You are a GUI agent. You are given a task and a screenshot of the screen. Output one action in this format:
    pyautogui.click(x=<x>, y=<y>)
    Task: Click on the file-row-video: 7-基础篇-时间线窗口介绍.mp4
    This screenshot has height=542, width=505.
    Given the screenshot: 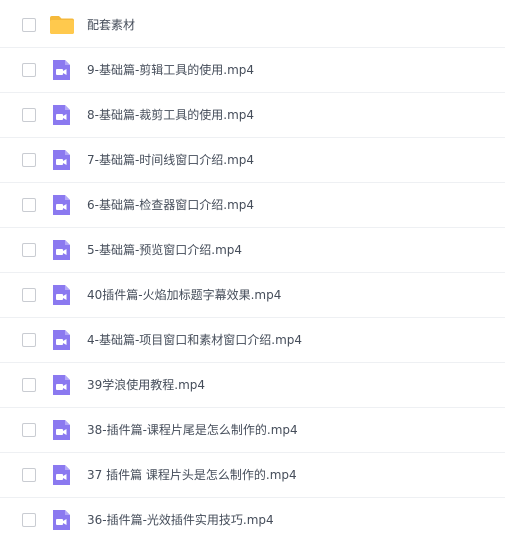 What is the action you would take?
    pyautogui.click(x=252, y=160)
    